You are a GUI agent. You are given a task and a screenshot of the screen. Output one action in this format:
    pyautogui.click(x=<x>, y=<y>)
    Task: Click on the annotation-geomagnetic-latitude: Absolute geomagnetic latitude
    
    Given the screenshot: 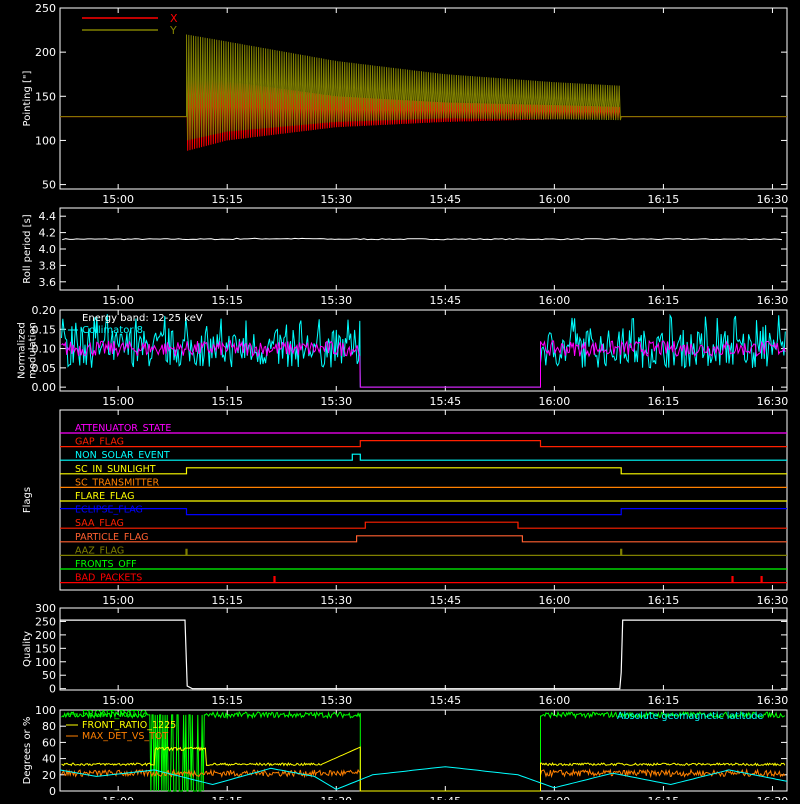 What is the action you would take?
    pyautogui.click(x=690, y=716)
    